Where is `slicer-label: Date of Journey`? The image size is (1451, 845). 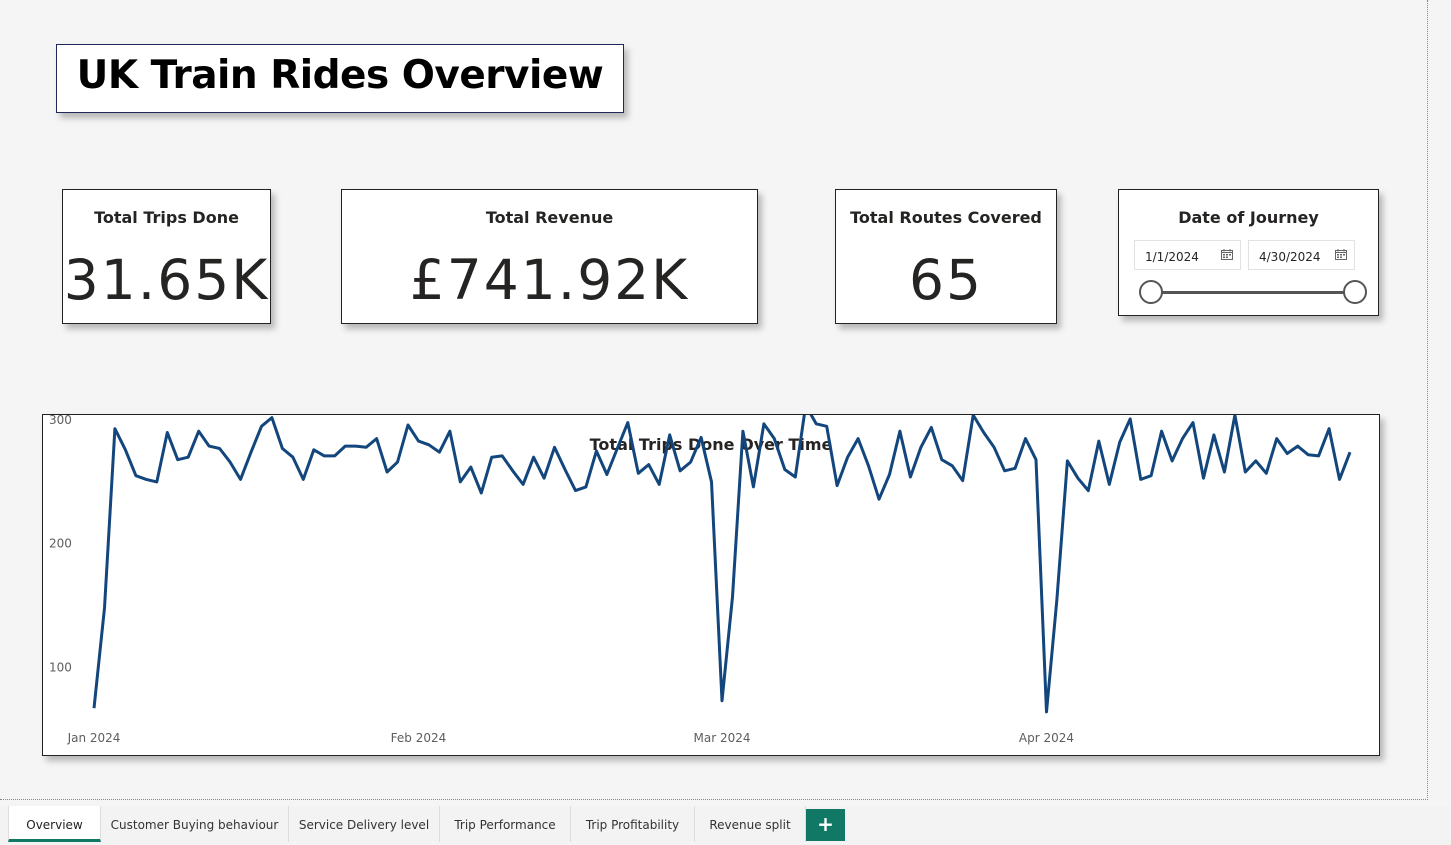
slicer-label: Date of Journey is located at coordinates (1248, 217).